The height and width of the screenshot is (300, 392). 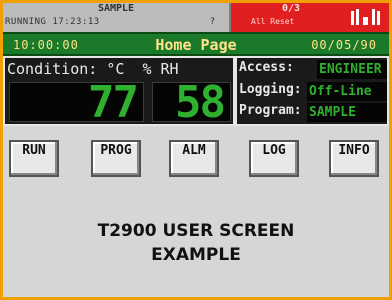 What do you see at coordinates (347, 91) in the screenshot?
I see `logging-value: Off-Line` at bounding box center [347, 91].